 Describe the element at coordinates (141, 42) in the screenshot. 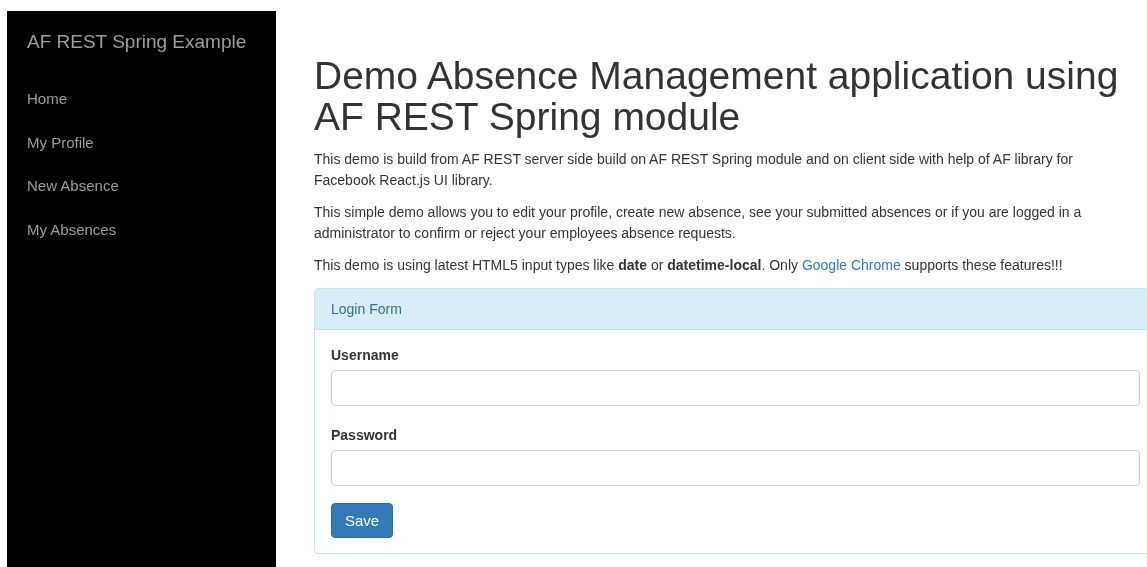

I see `brand-title: AF REST Spring Example` at that location.